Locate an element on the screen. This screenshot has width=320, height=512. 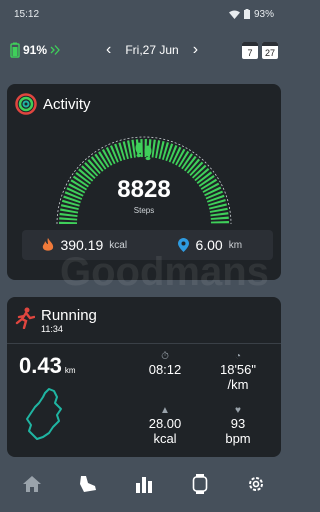
status-time: 15:12 is located at coordinates (27, 14).